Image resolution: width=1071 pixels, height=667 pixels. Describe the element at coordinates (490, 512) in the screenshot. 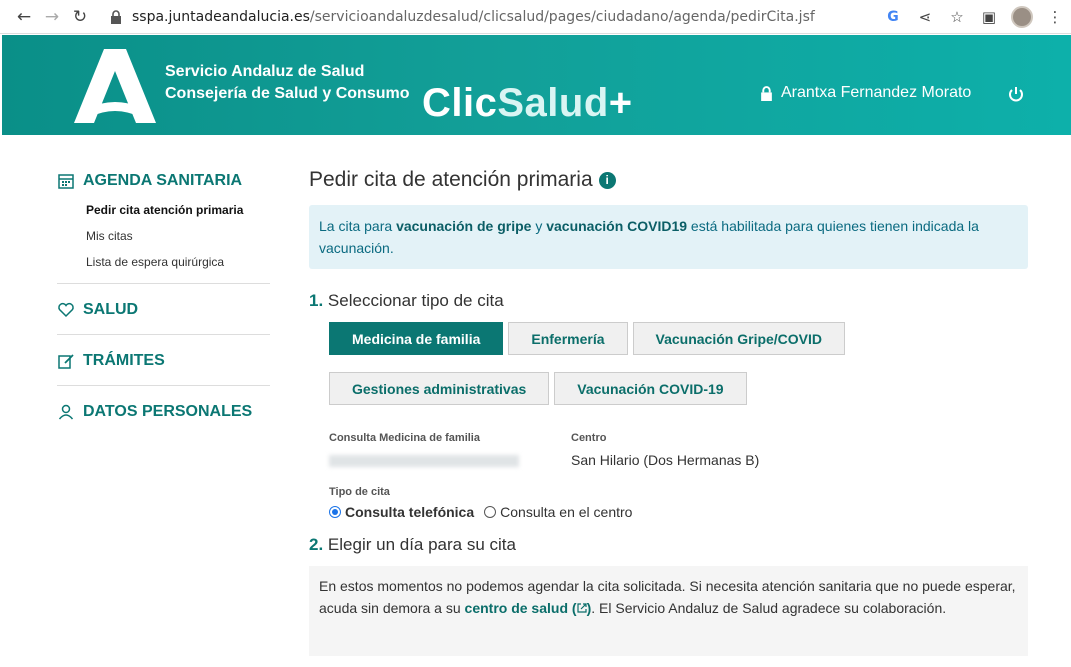

I see `radio-unselected-icon` at that location.